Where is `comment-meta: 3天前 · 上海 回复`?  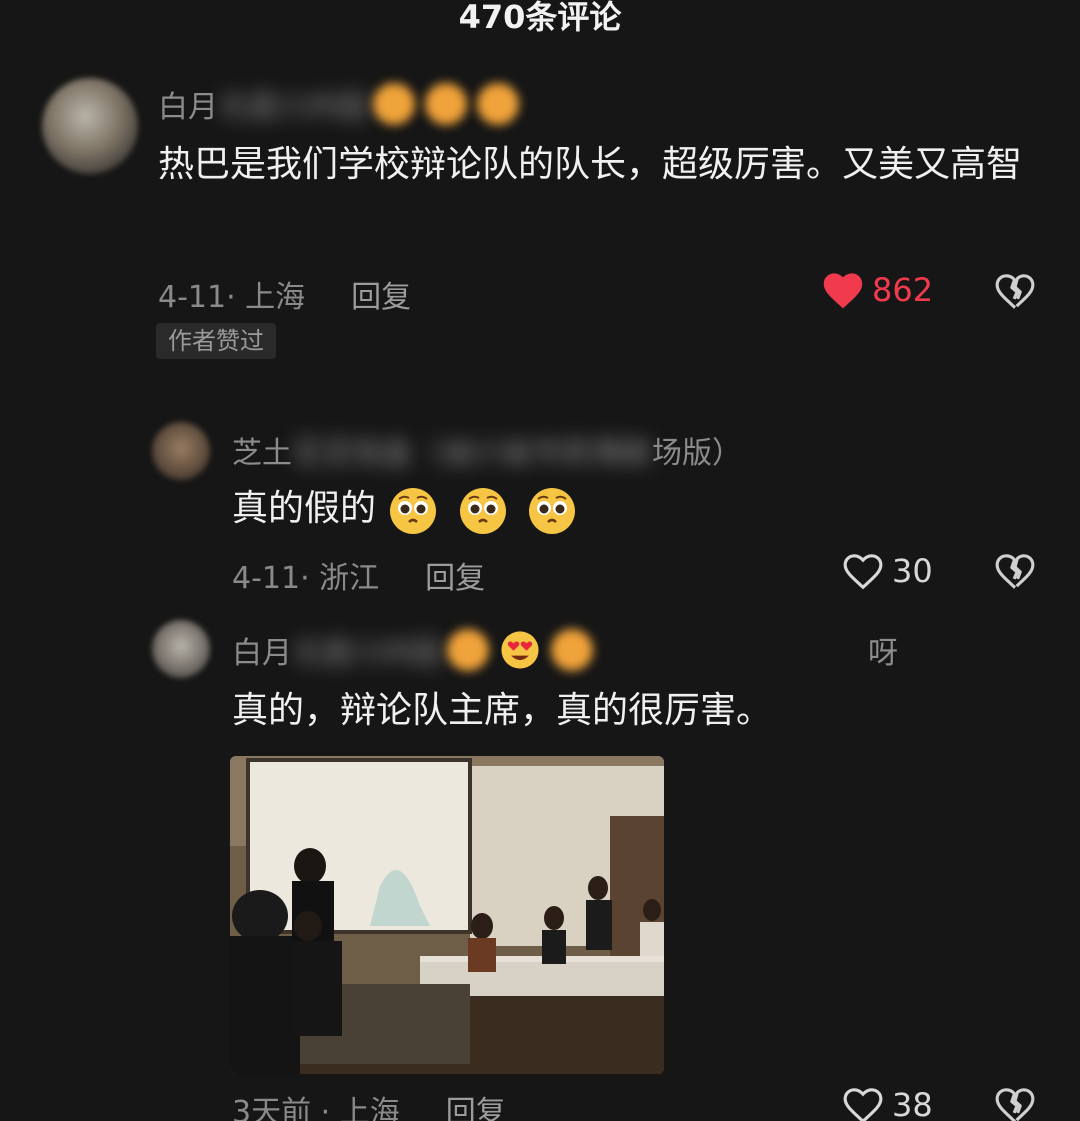
comment-meta: 3天前 · 上海 回复 is located at coordinates (369, 1104).